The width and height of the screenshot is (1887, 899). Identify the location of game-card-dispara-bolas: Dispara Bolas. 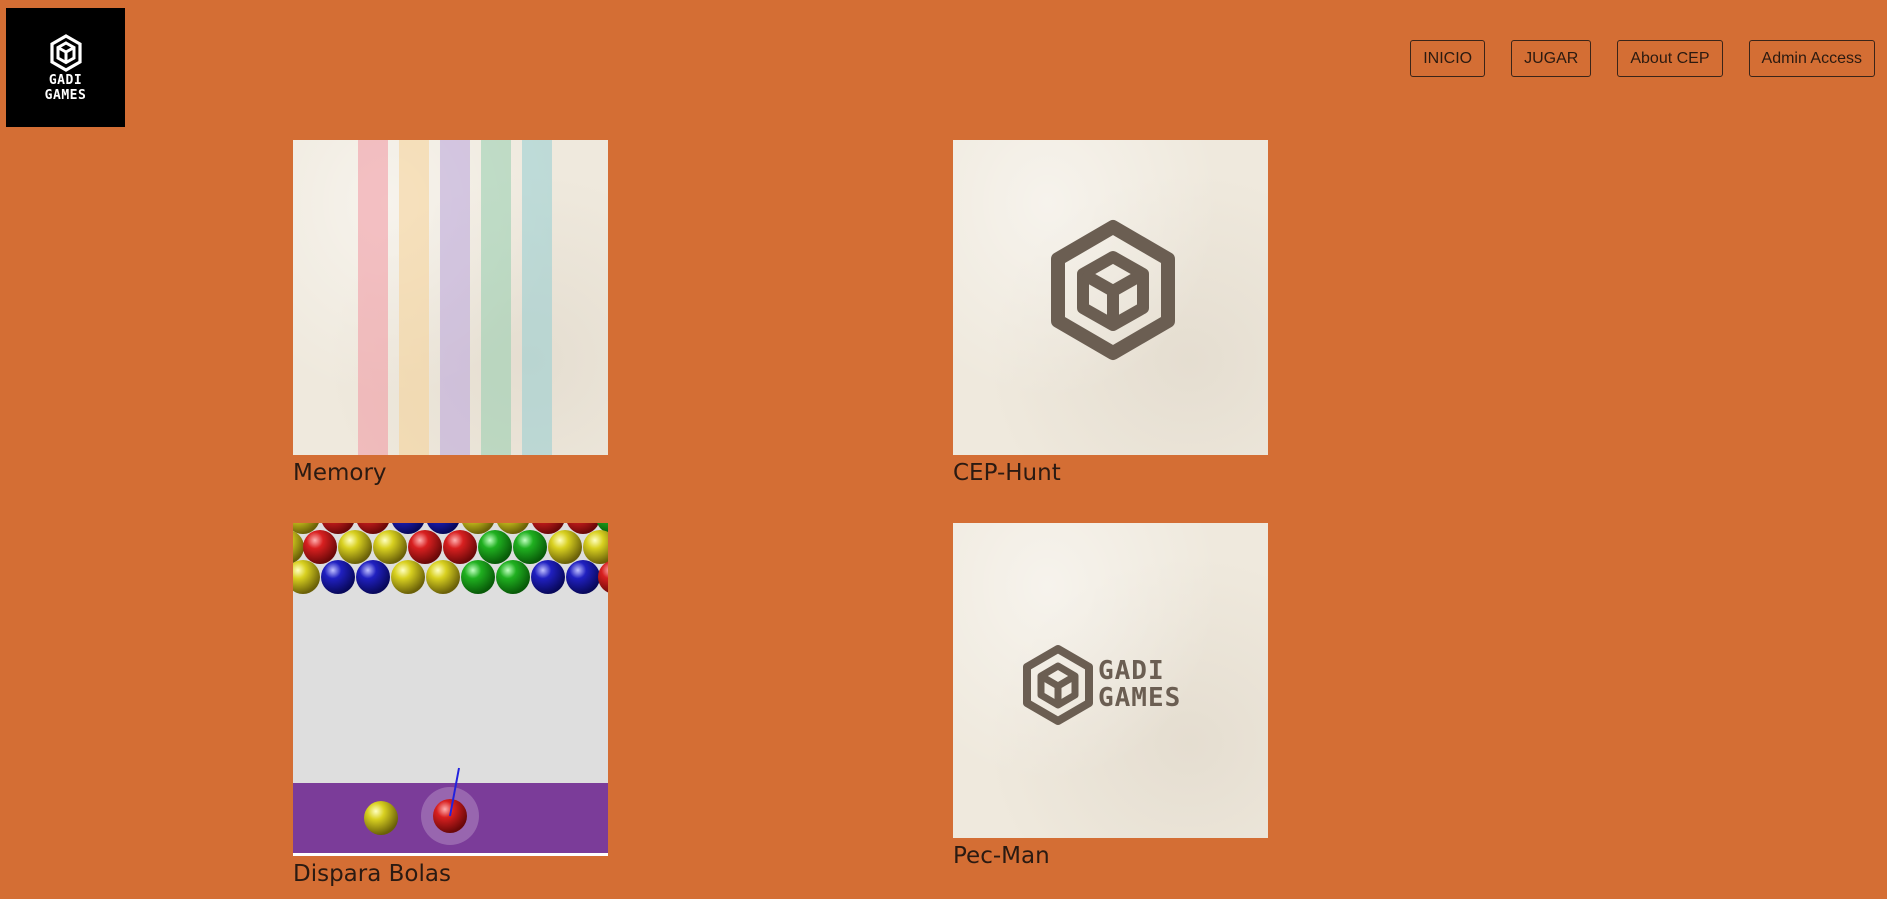
(450, 705).